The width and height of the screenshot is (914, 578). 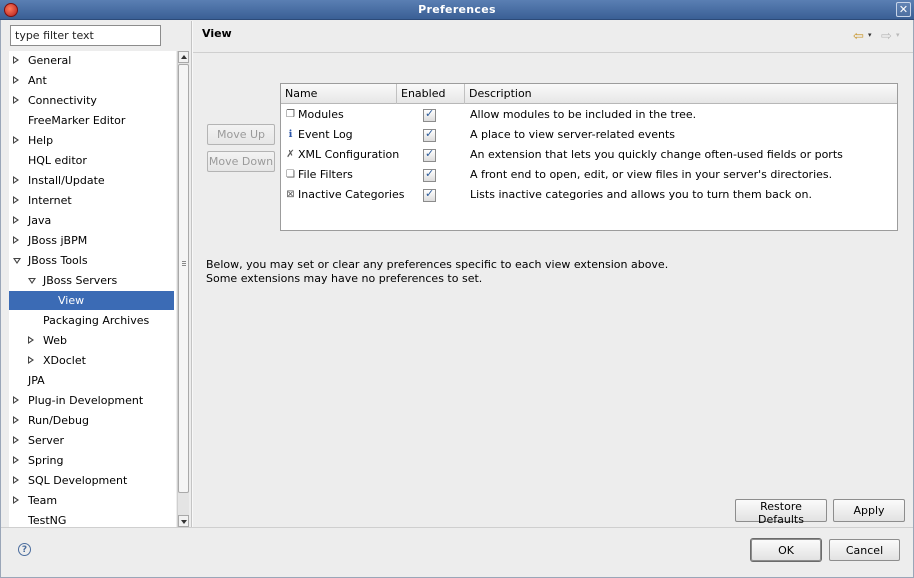 What do you see at coordinates (80, 280) in the screenshot?
I see `tree-item-label: JBoss Servers` at bounding box center [80, 280].